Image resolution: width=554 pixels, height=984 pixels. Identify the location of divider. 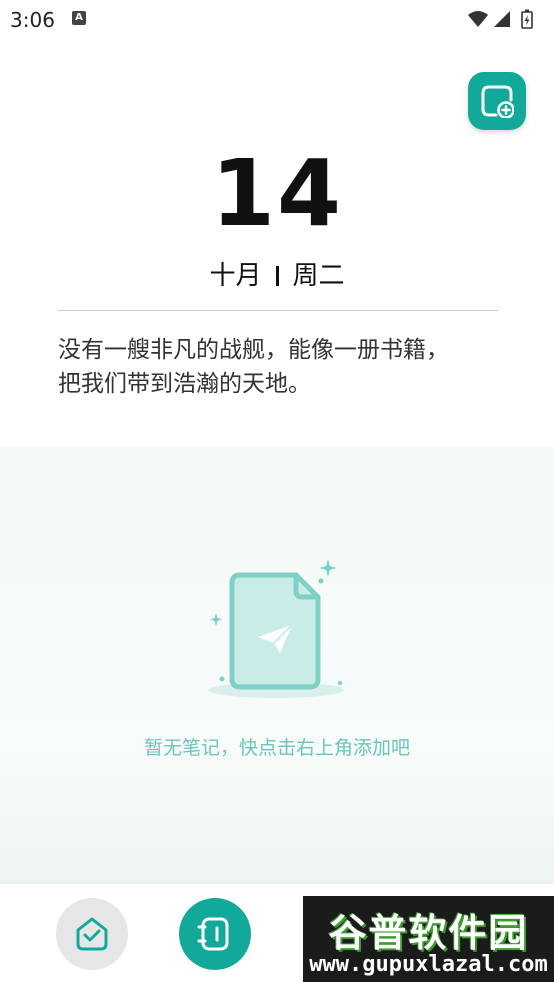
(278, 310).